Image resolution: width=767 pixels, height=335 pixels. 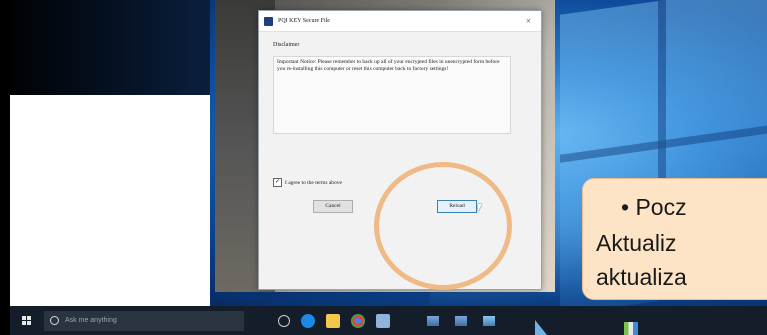 I want to click on windows-logo-icon, so click(x=24, y=317).